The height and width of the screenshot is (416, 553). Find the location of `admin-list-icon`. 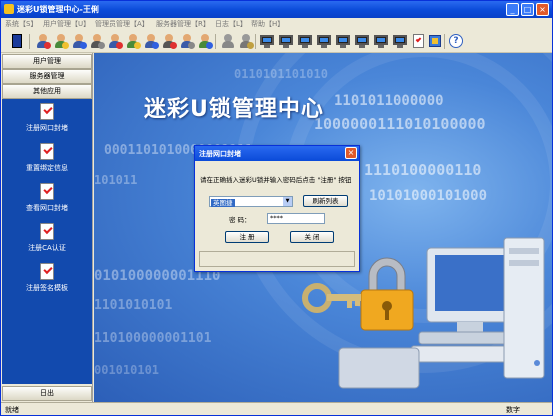

admin-list-icon is located at coordinates (205, 41).